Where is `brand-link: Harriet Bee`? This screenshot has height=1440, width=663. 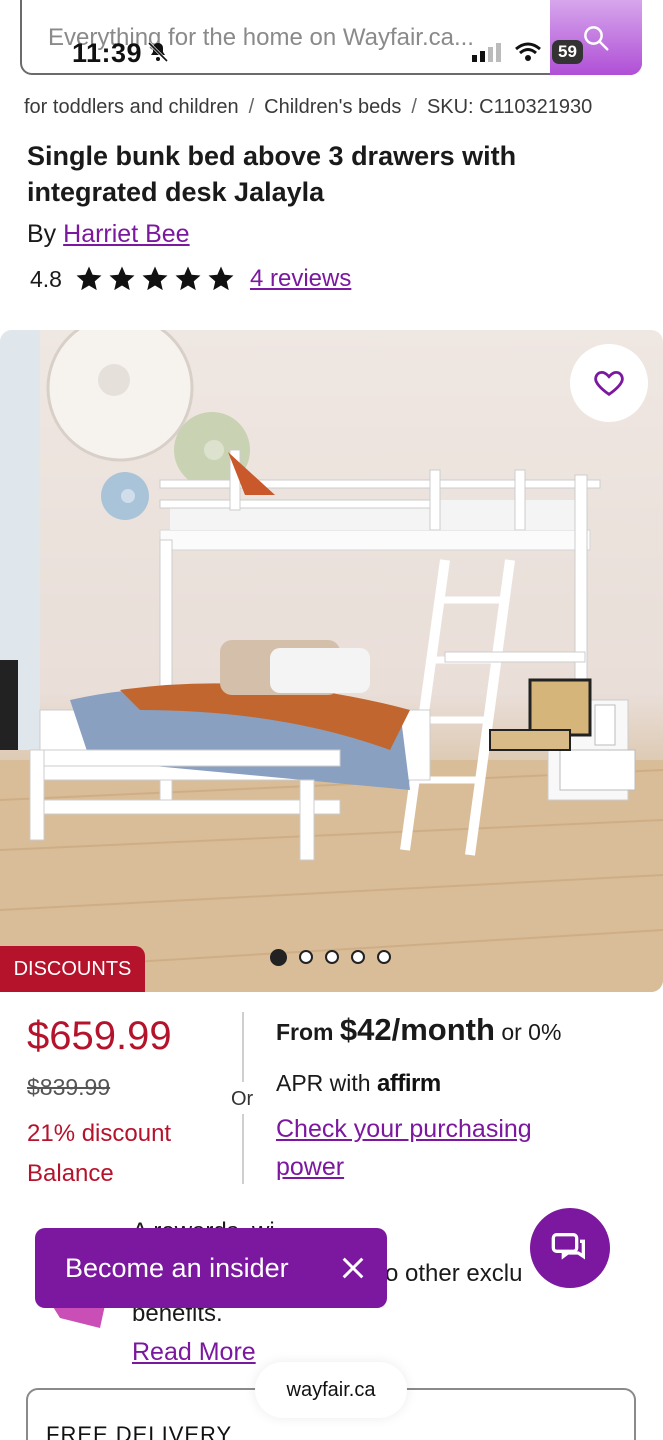 brand-link: Harriet Bee is located at coordinates (126, 234).